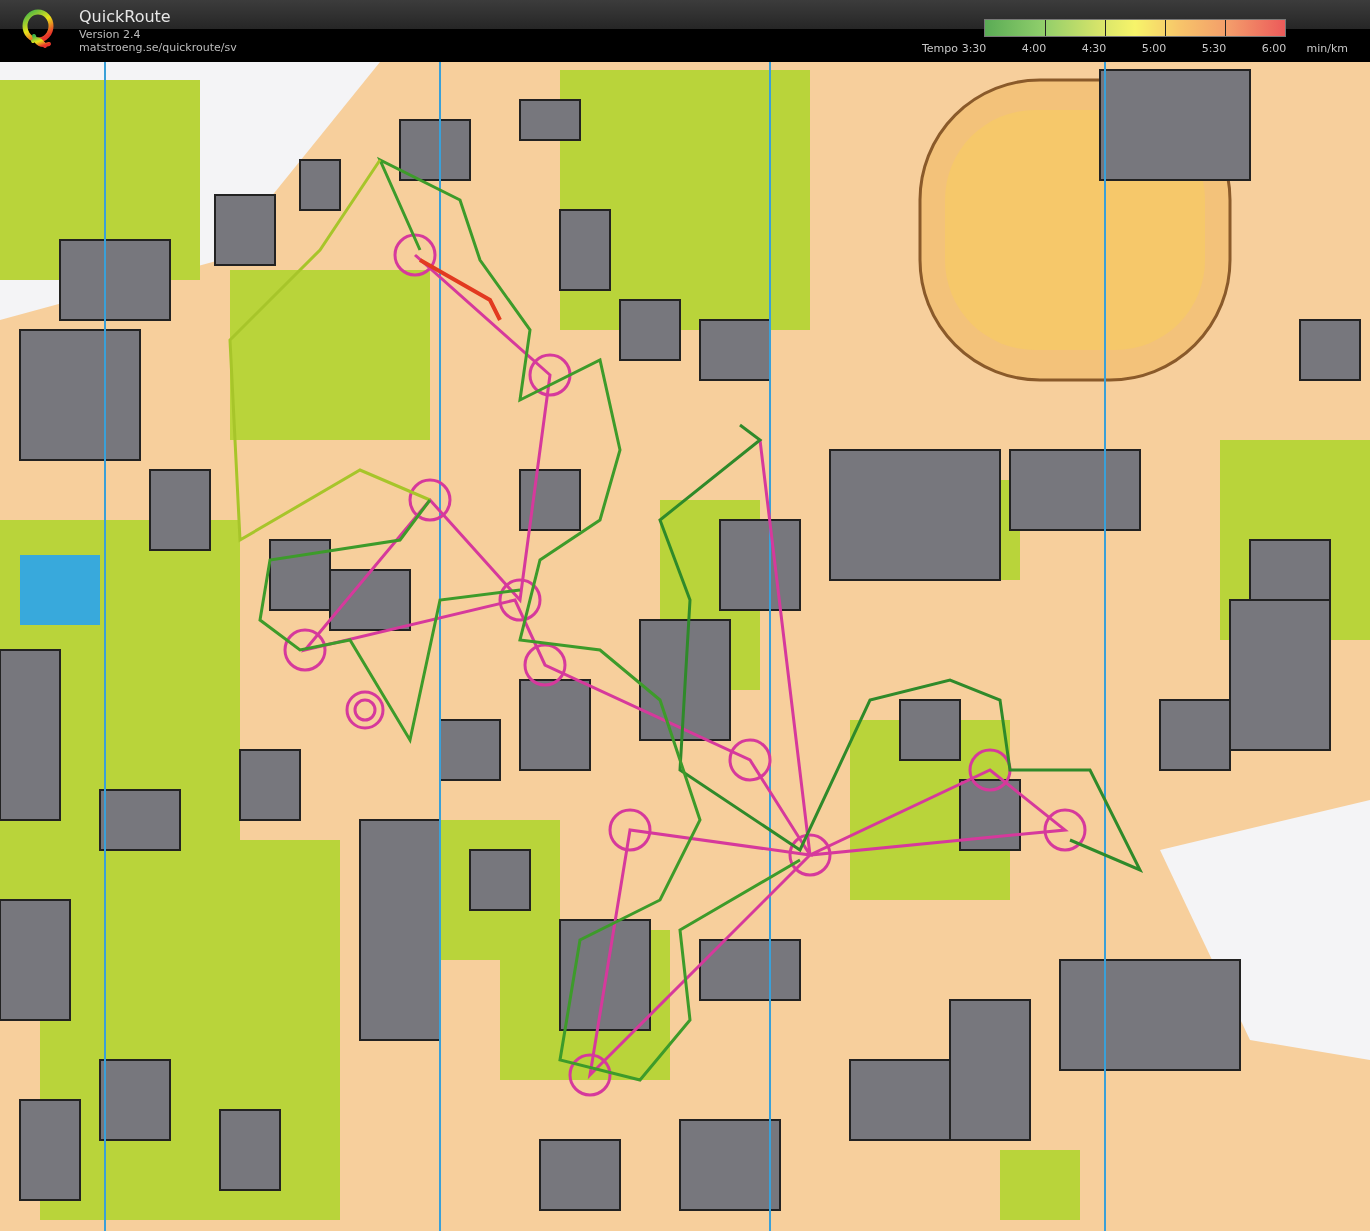  I want to click on pace-tick-label: 5:00, so click(1154, 48).